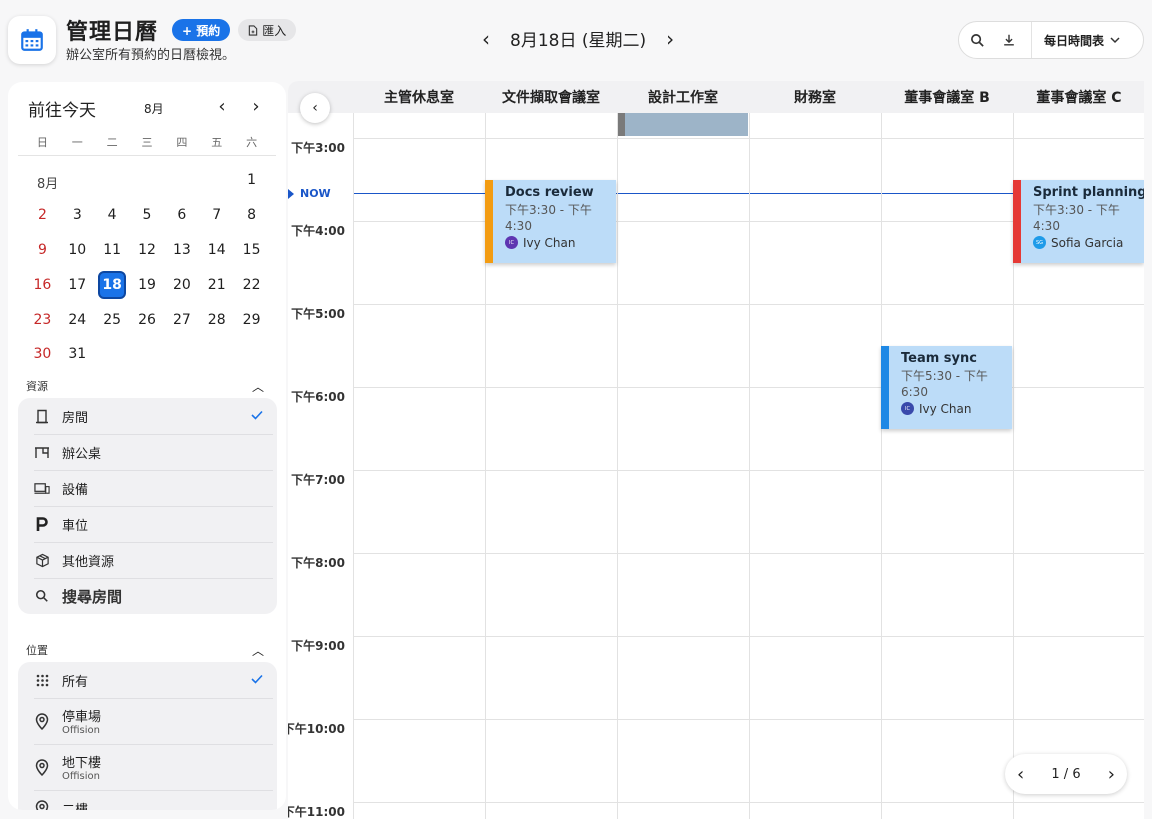  What do you see at coordinates (147, 155) in the screenshot?
I see `divider` at bounding box center [147, 155].